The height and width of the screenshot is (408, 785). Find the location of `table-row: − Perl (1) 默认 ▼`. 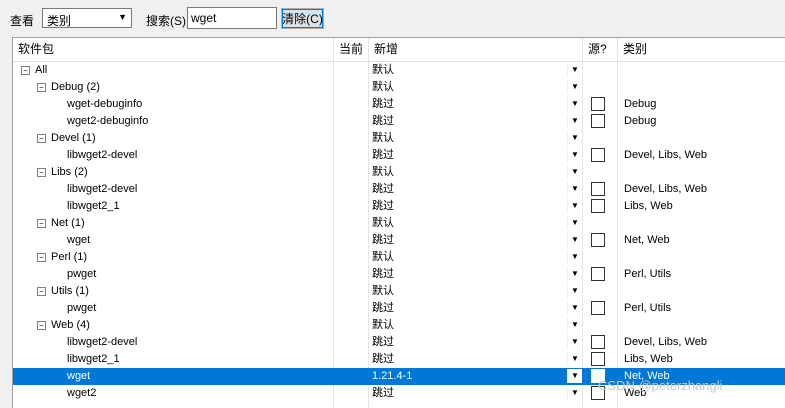

table-row: − Perl (1) 默认 ▼ is located at coordinates (399, 257).